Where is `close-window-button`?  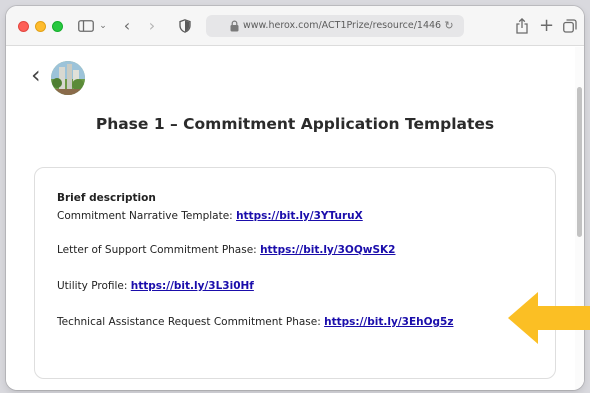 close-window-button is located at coordinates (23, 26).